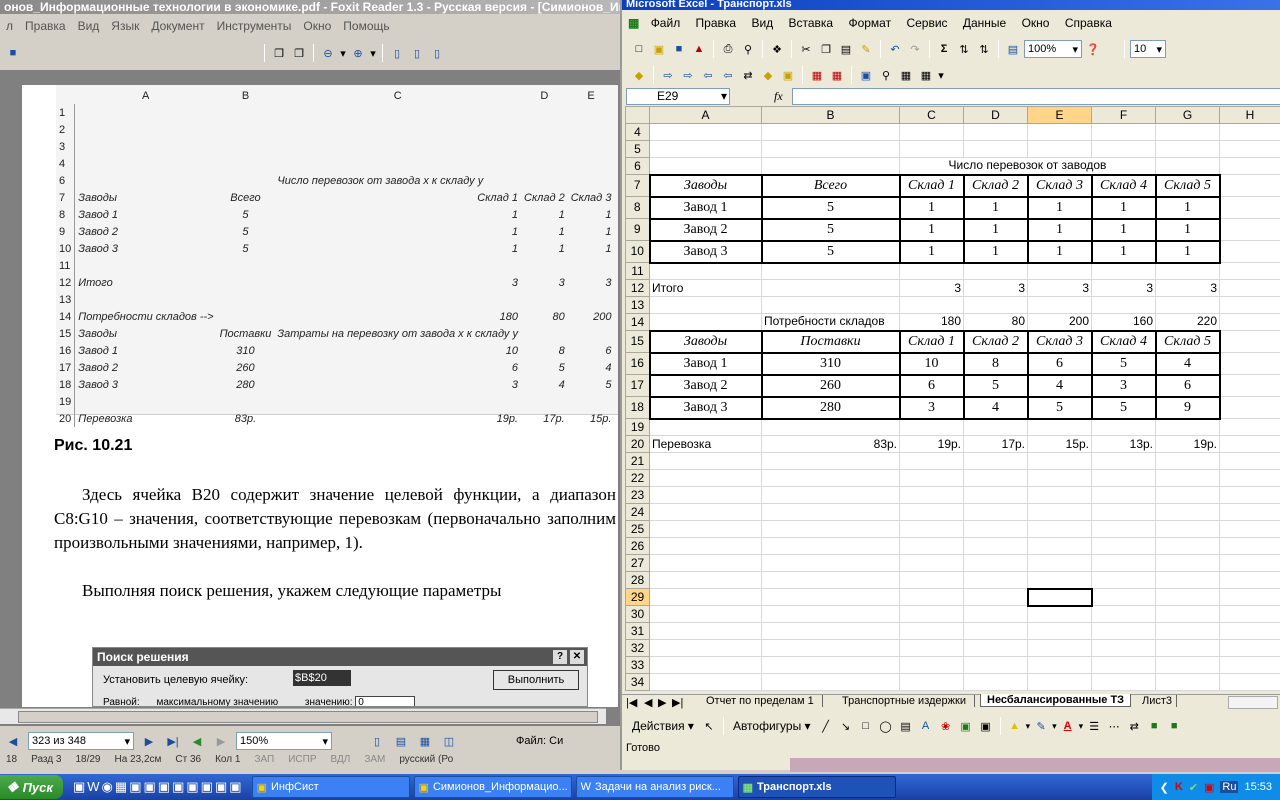 The image size is (1280, 800). I want to click on excel-menu-window: Окно, so click(1036, 23).